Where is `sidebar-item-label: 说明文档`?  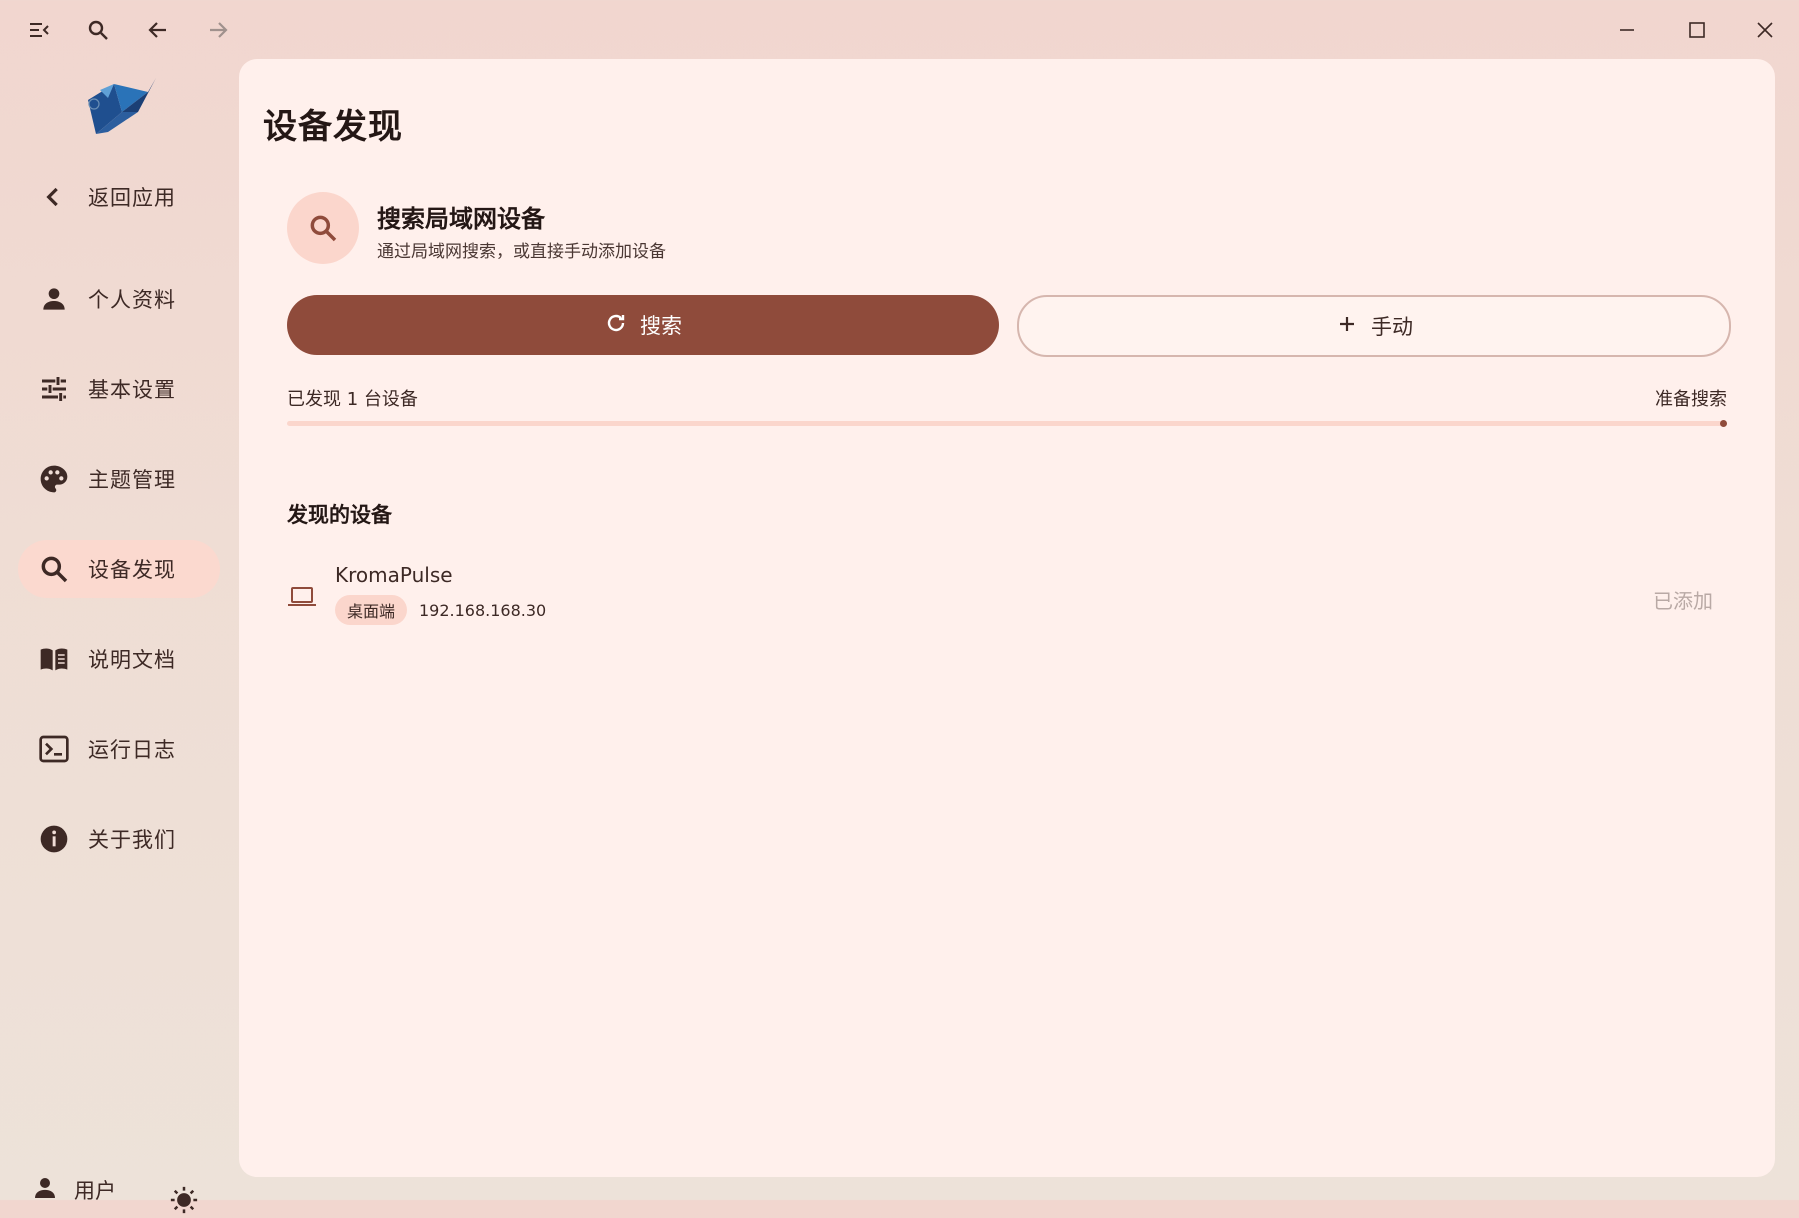 sidebar-item-label: 说明文档 is located at coordinates (132, 660).